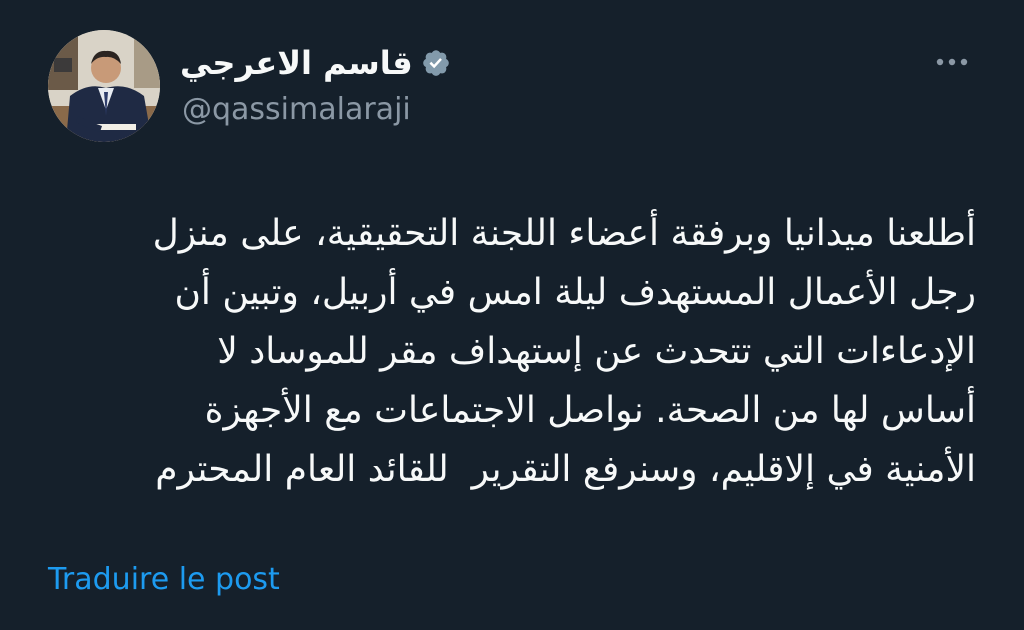 This screenshot has height=630, width=1024. I want to click on author-name-row: قاسم الاعرجي, so click(315, 63).